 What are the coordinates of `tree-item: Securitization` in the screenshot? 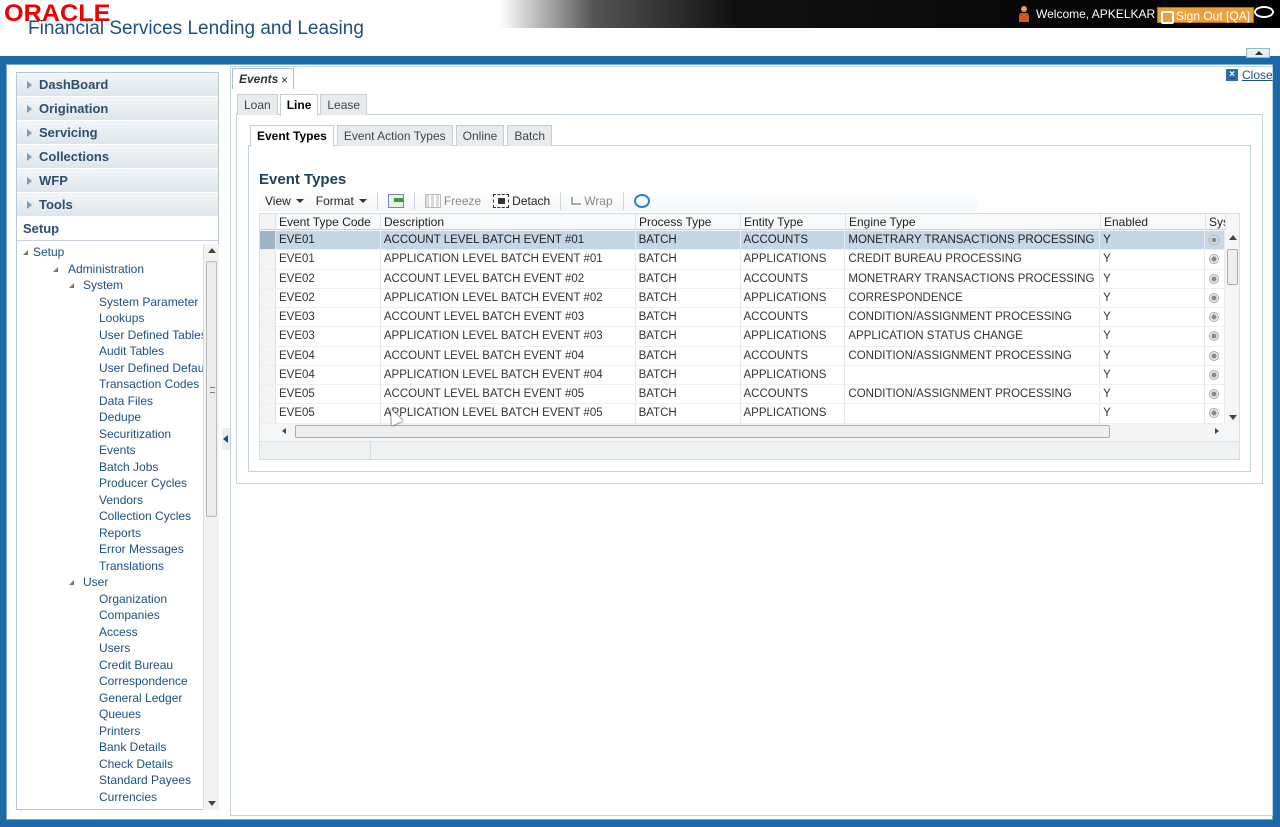 It's located at (110, 434).